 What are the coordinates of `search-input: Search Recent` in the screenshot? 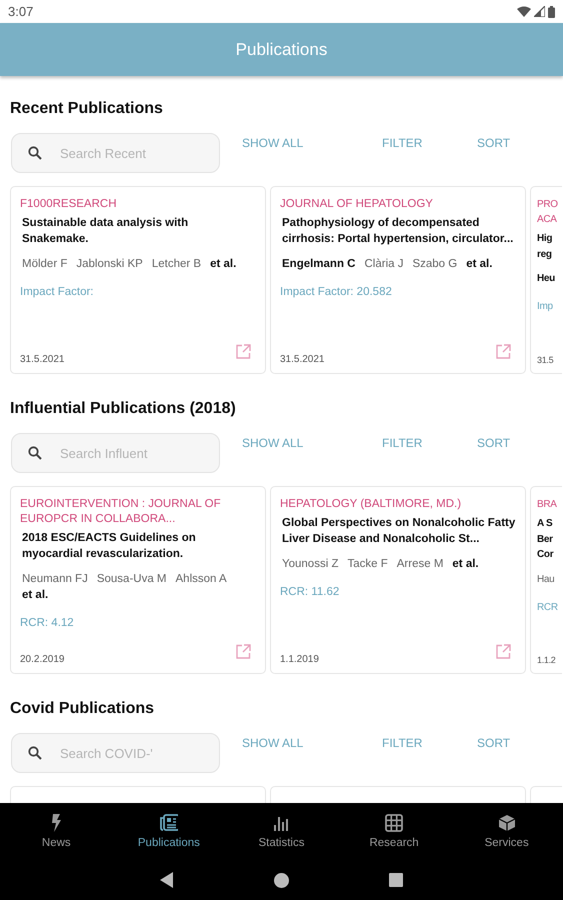 It's located at (115, 153).